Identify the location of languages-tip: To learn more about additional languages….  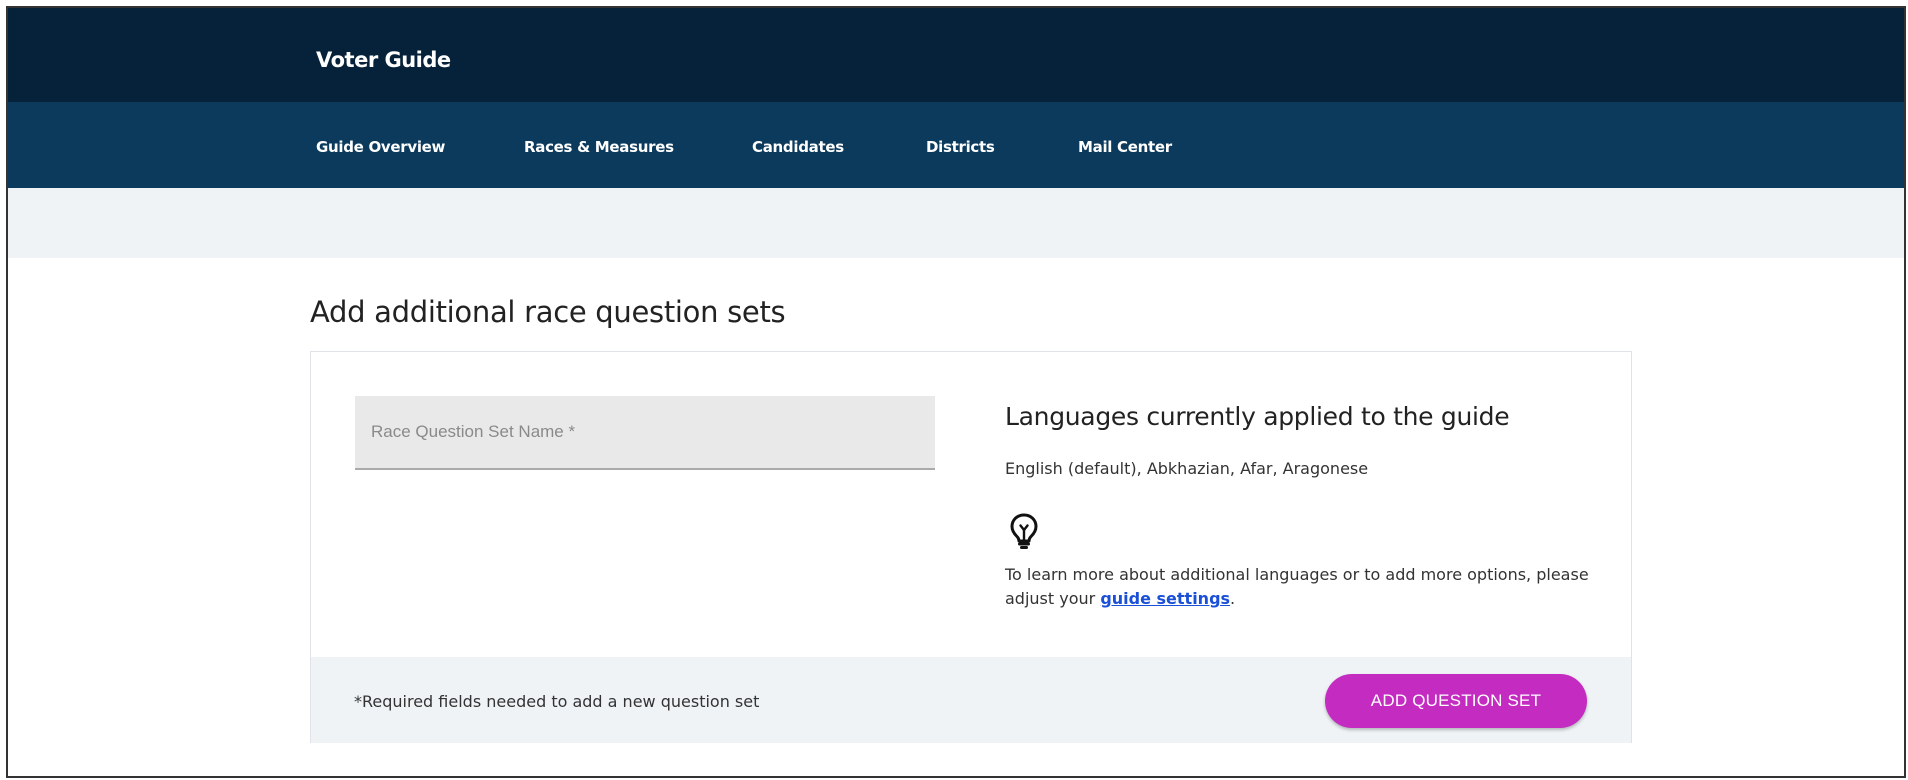
(1305, 587).